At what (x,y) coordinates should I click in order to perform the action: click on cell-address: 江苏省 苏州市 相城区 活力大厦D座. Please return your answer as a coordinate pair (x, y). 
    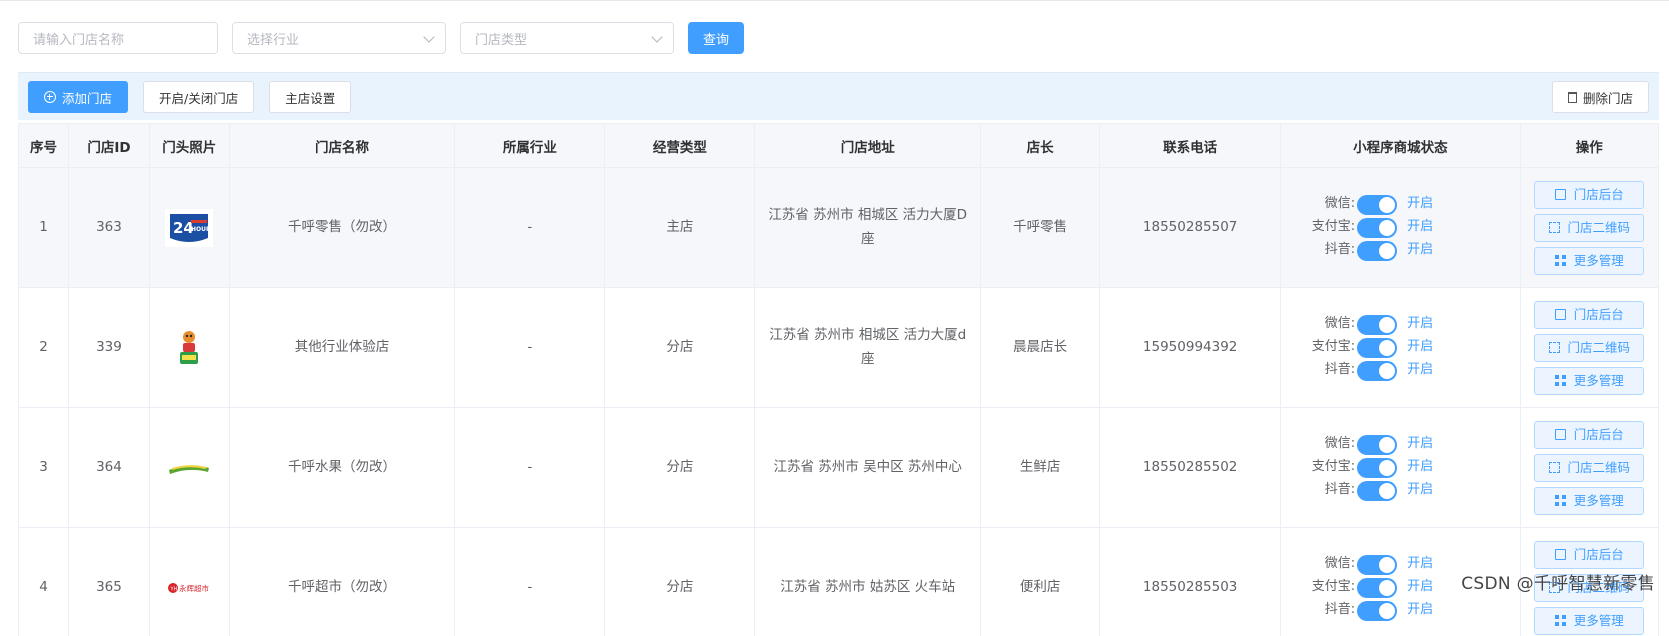
    Looking at the image, I should click on (868, 227).